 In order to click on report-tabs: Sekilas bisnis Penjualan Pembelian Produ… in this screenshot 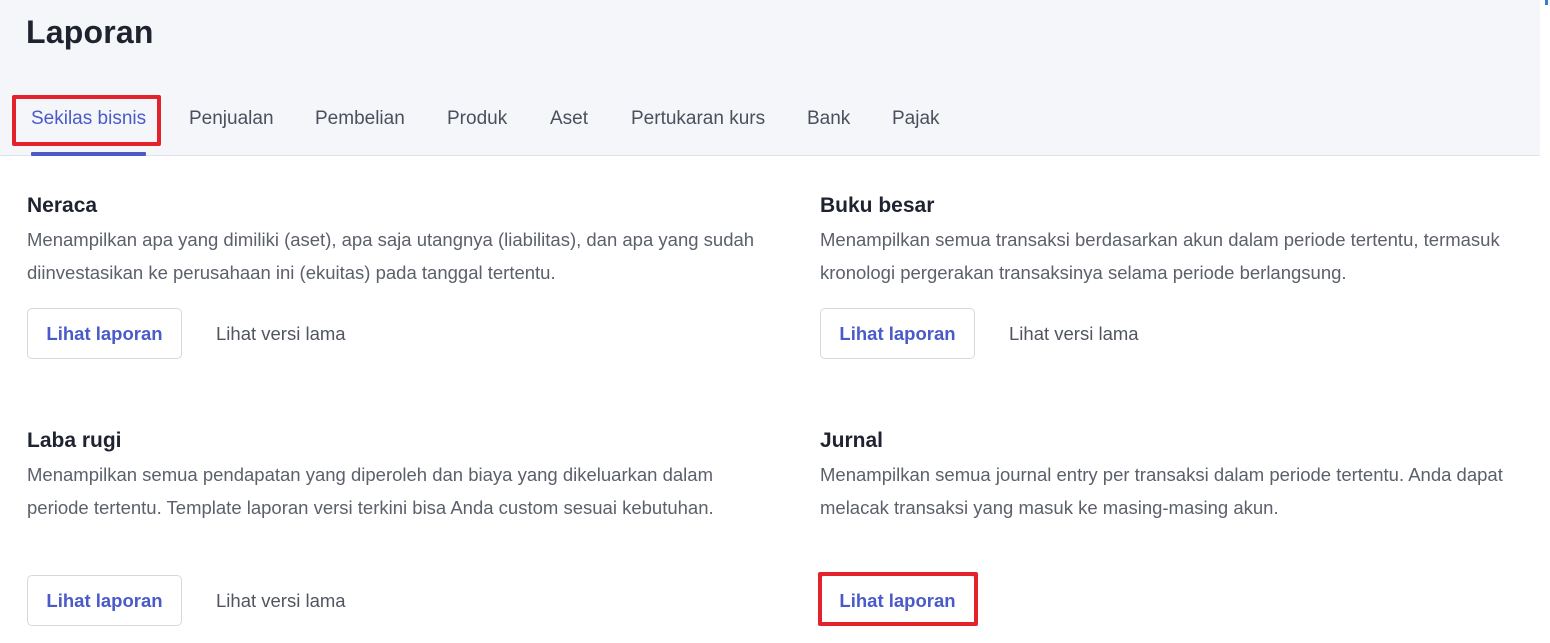, I will do `click(770, 128)`.